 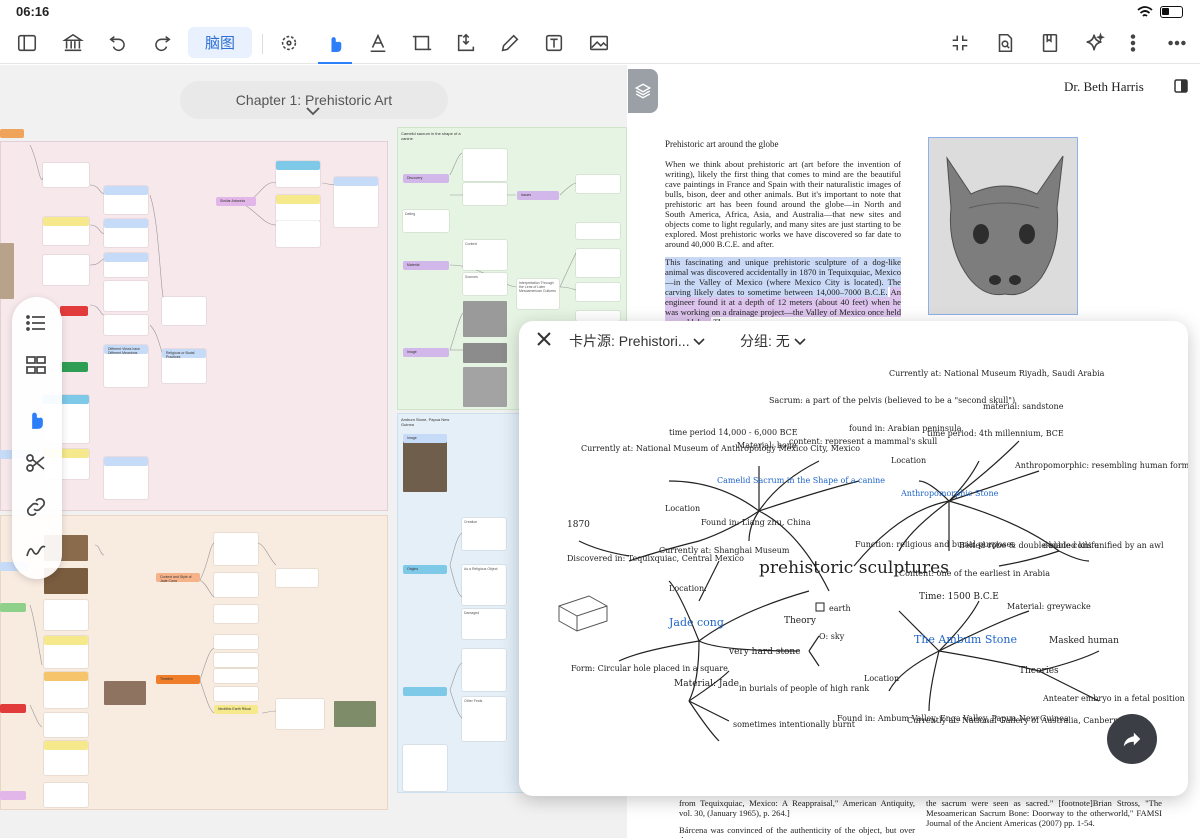 I want to click on node-theriomorphic, so click(x=126, y=190).